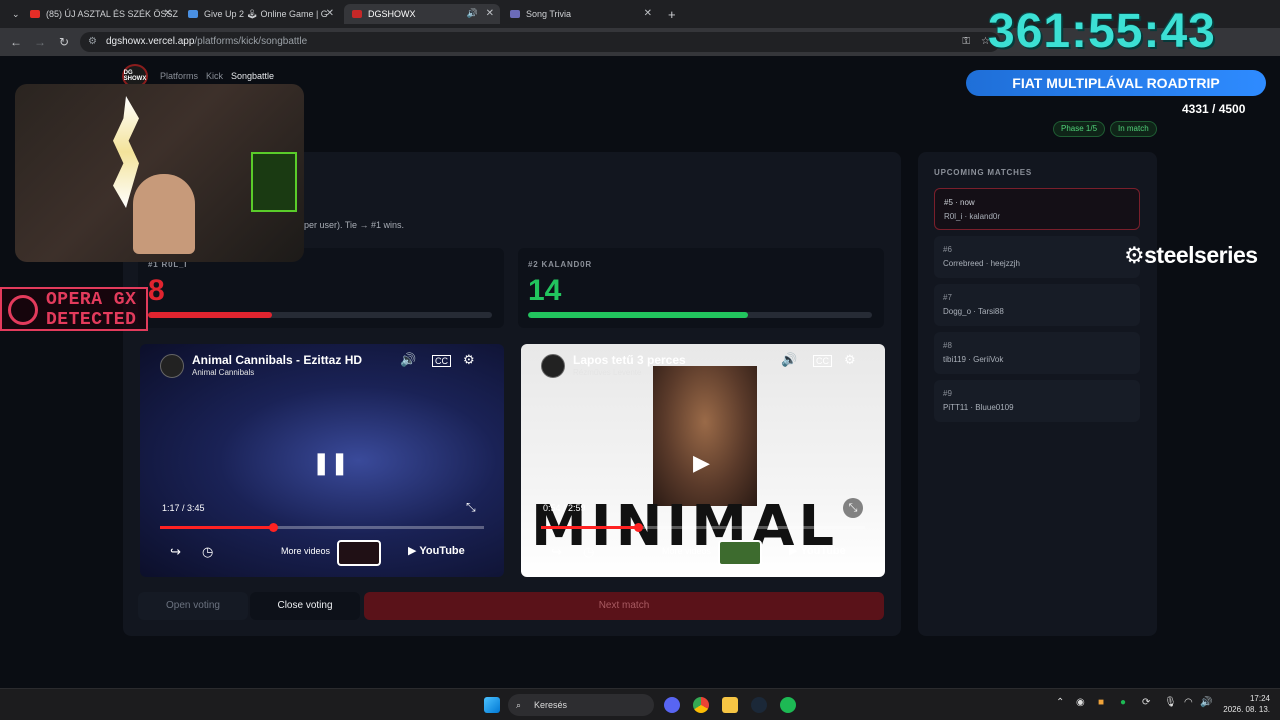 The image size is (1280, 720). What do you see at coordinates (1170, 702) in the screenshot?
I see `microphone-icon: 🎙` at bounding box center [1170, 702].